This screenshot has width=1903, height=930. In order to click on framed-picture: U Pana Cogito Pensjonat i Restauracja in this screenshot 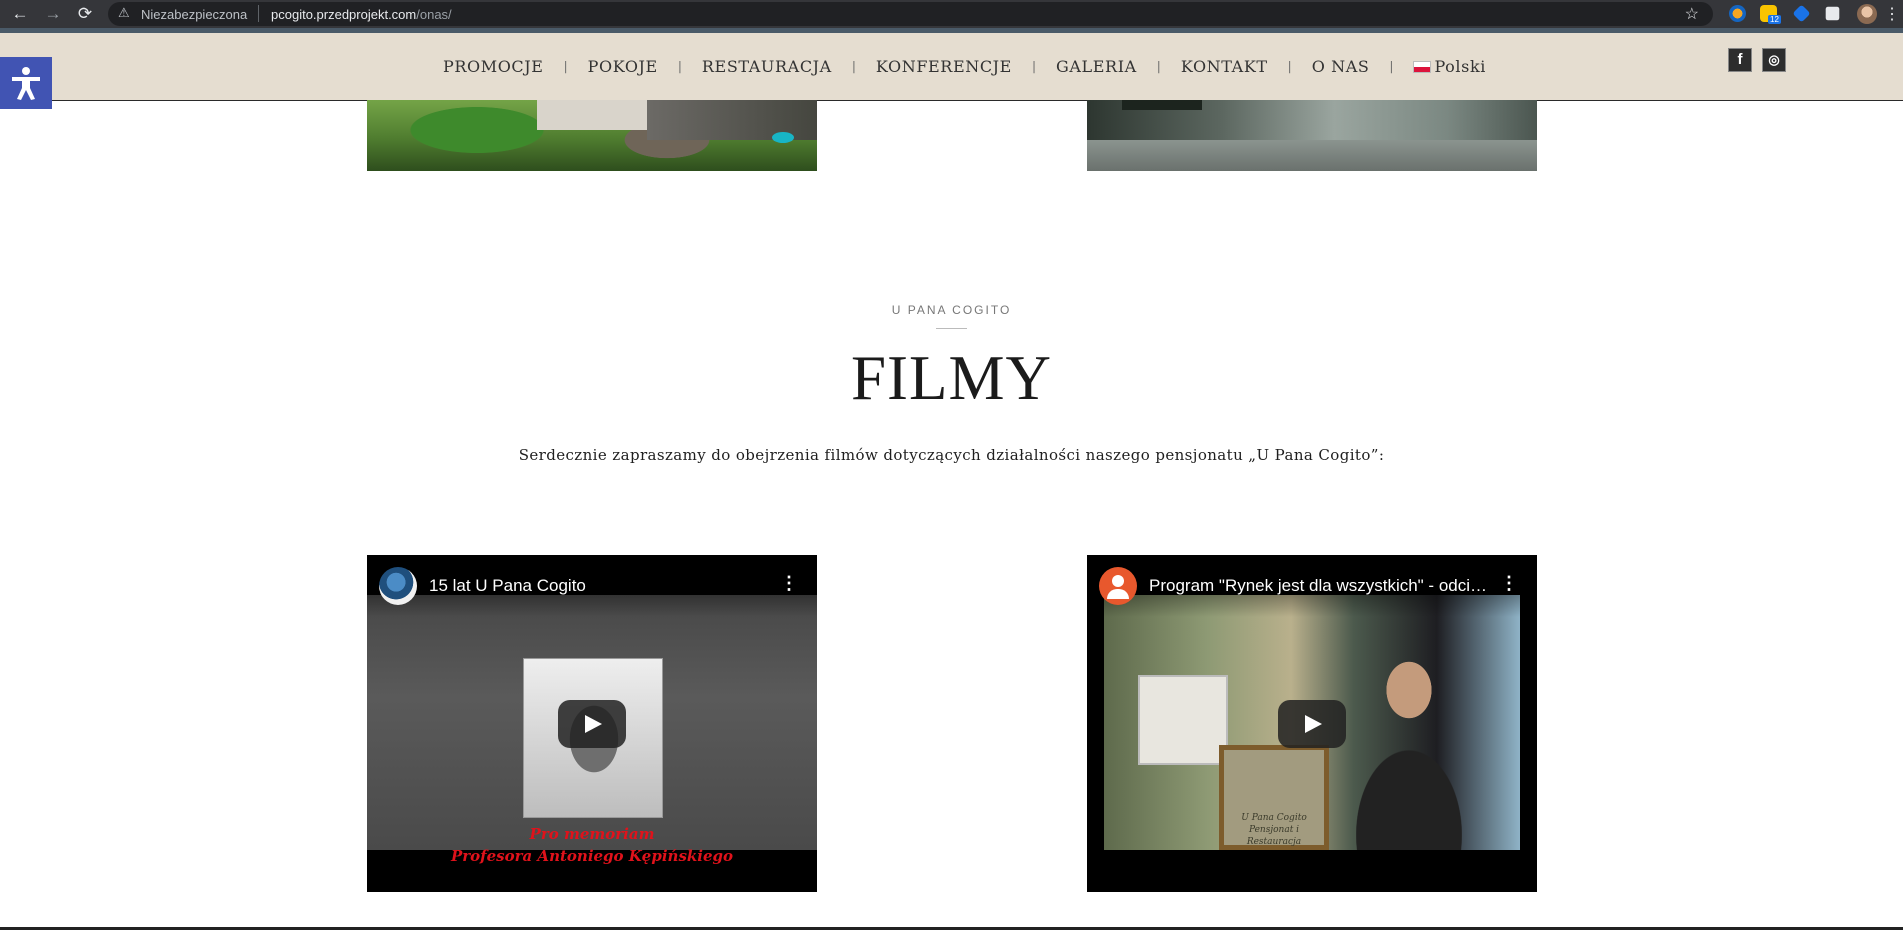, I will do `click(1274, 797)`.